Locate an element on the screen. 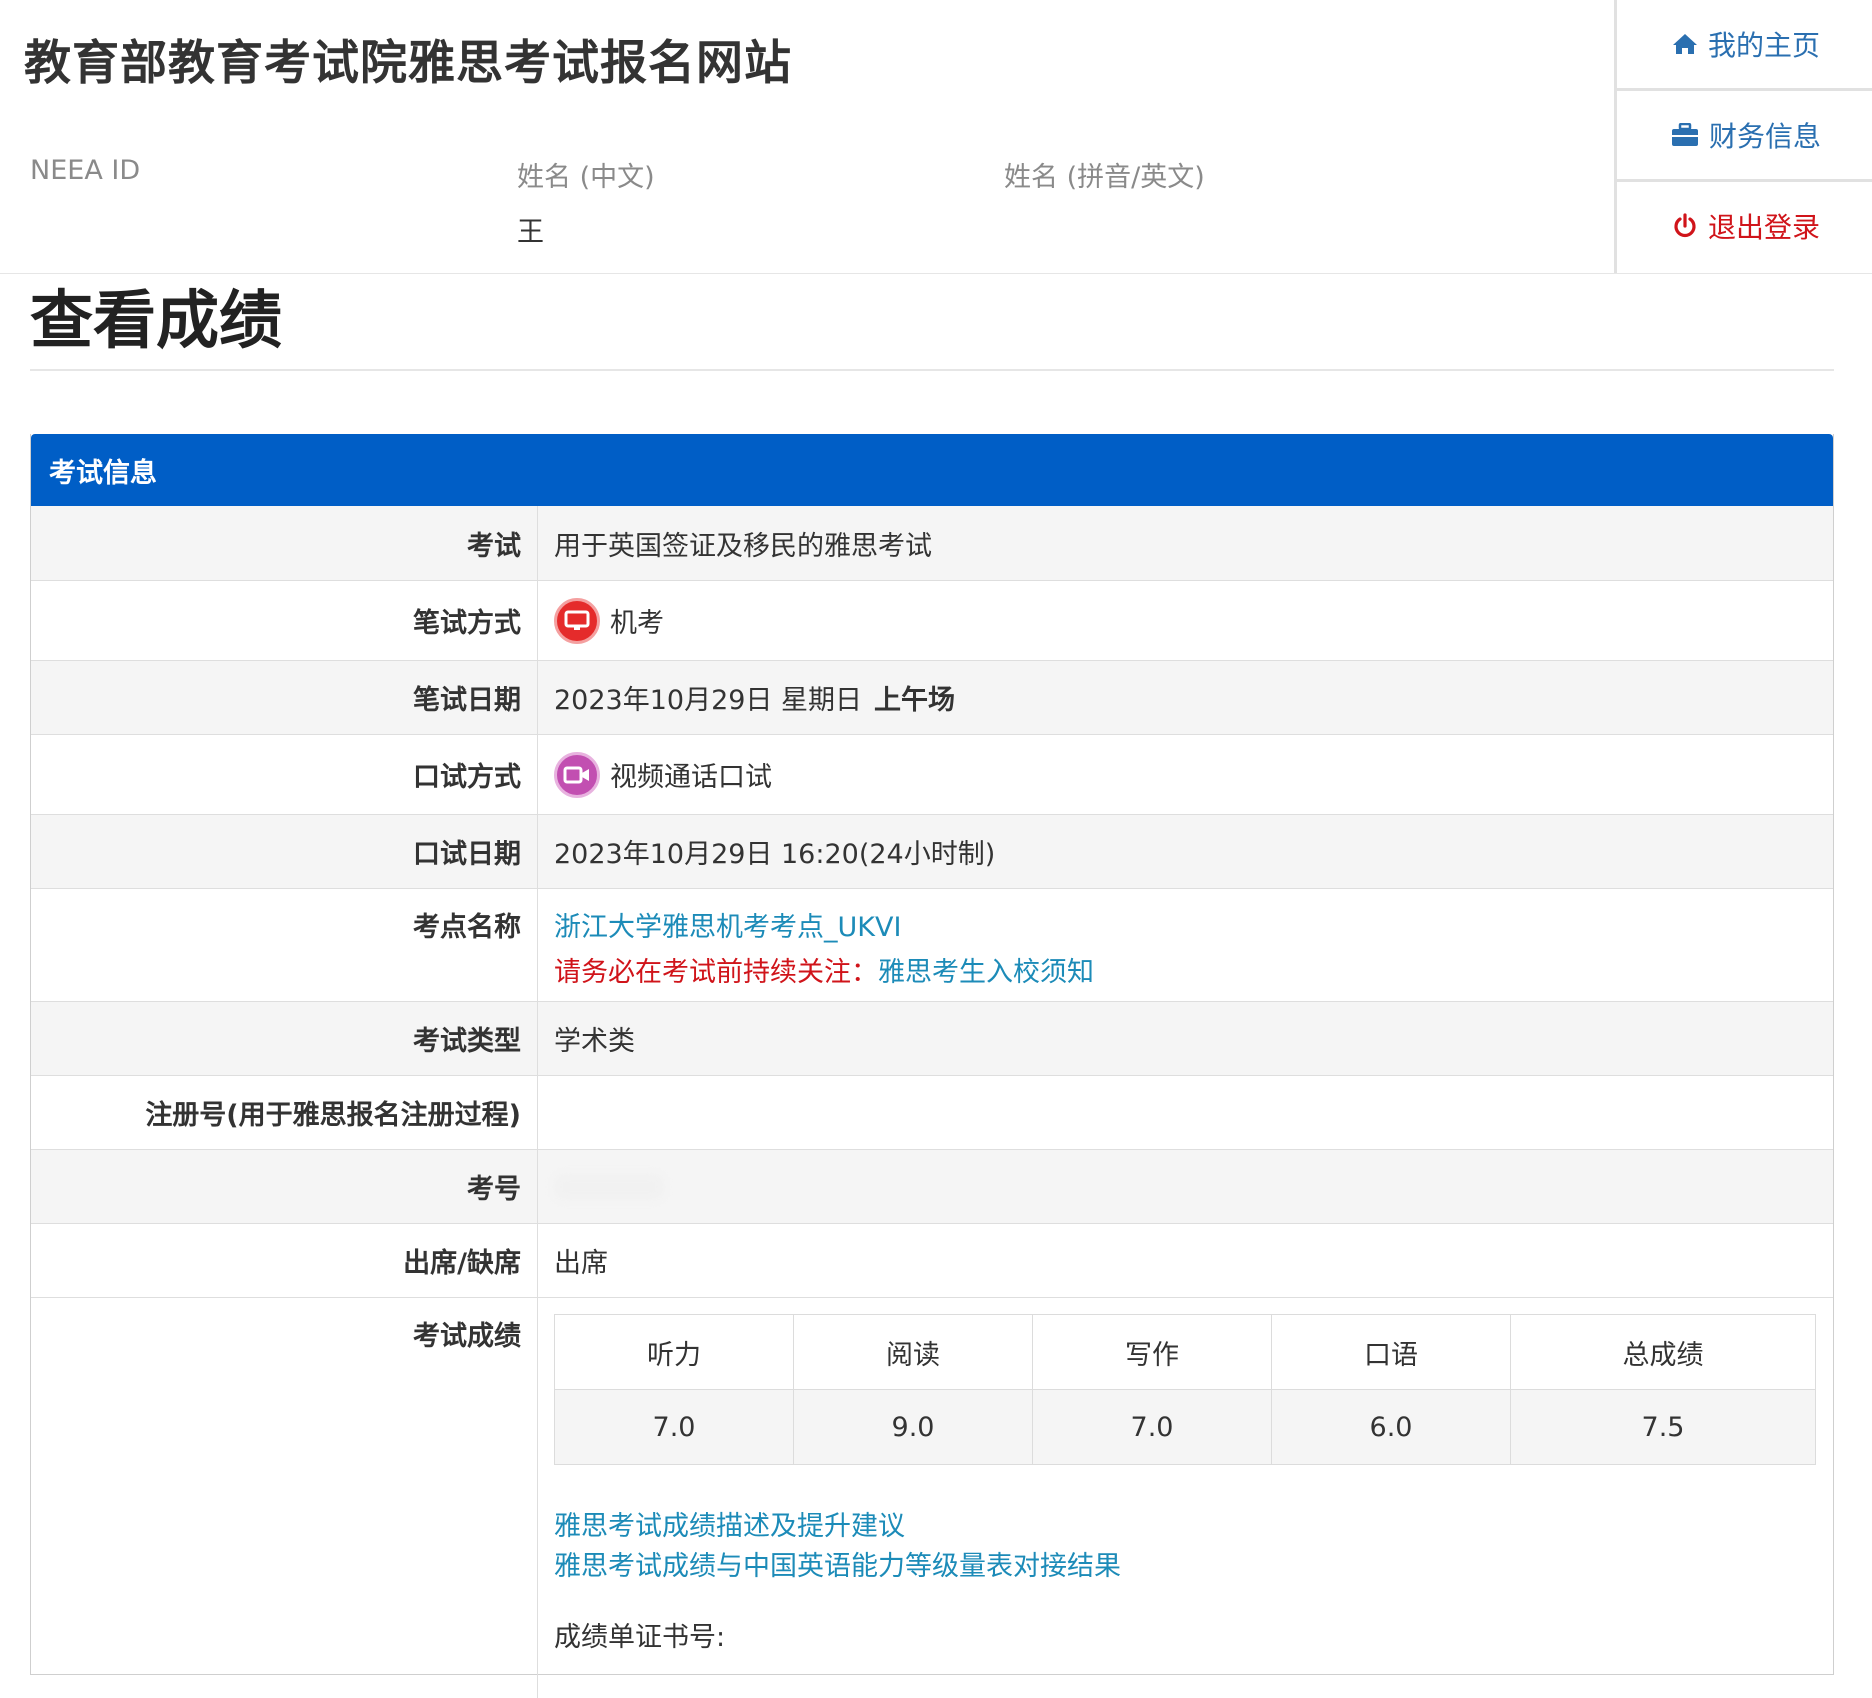 The height and width of the screenshot is (1698, 1872). row-exam: 考试 用于英国签证及移民的雅思考试 is located at coordinates (932, 543).